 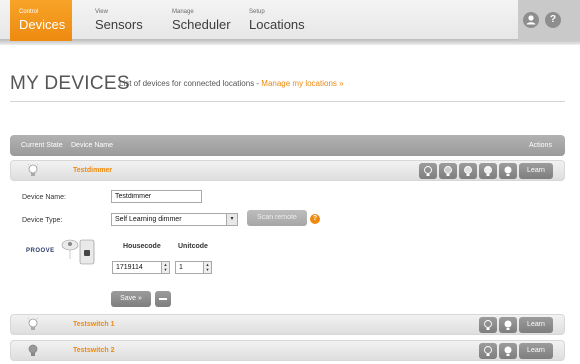 I want to click on page-title: MY DEVICES, so click(x=70, y=83).